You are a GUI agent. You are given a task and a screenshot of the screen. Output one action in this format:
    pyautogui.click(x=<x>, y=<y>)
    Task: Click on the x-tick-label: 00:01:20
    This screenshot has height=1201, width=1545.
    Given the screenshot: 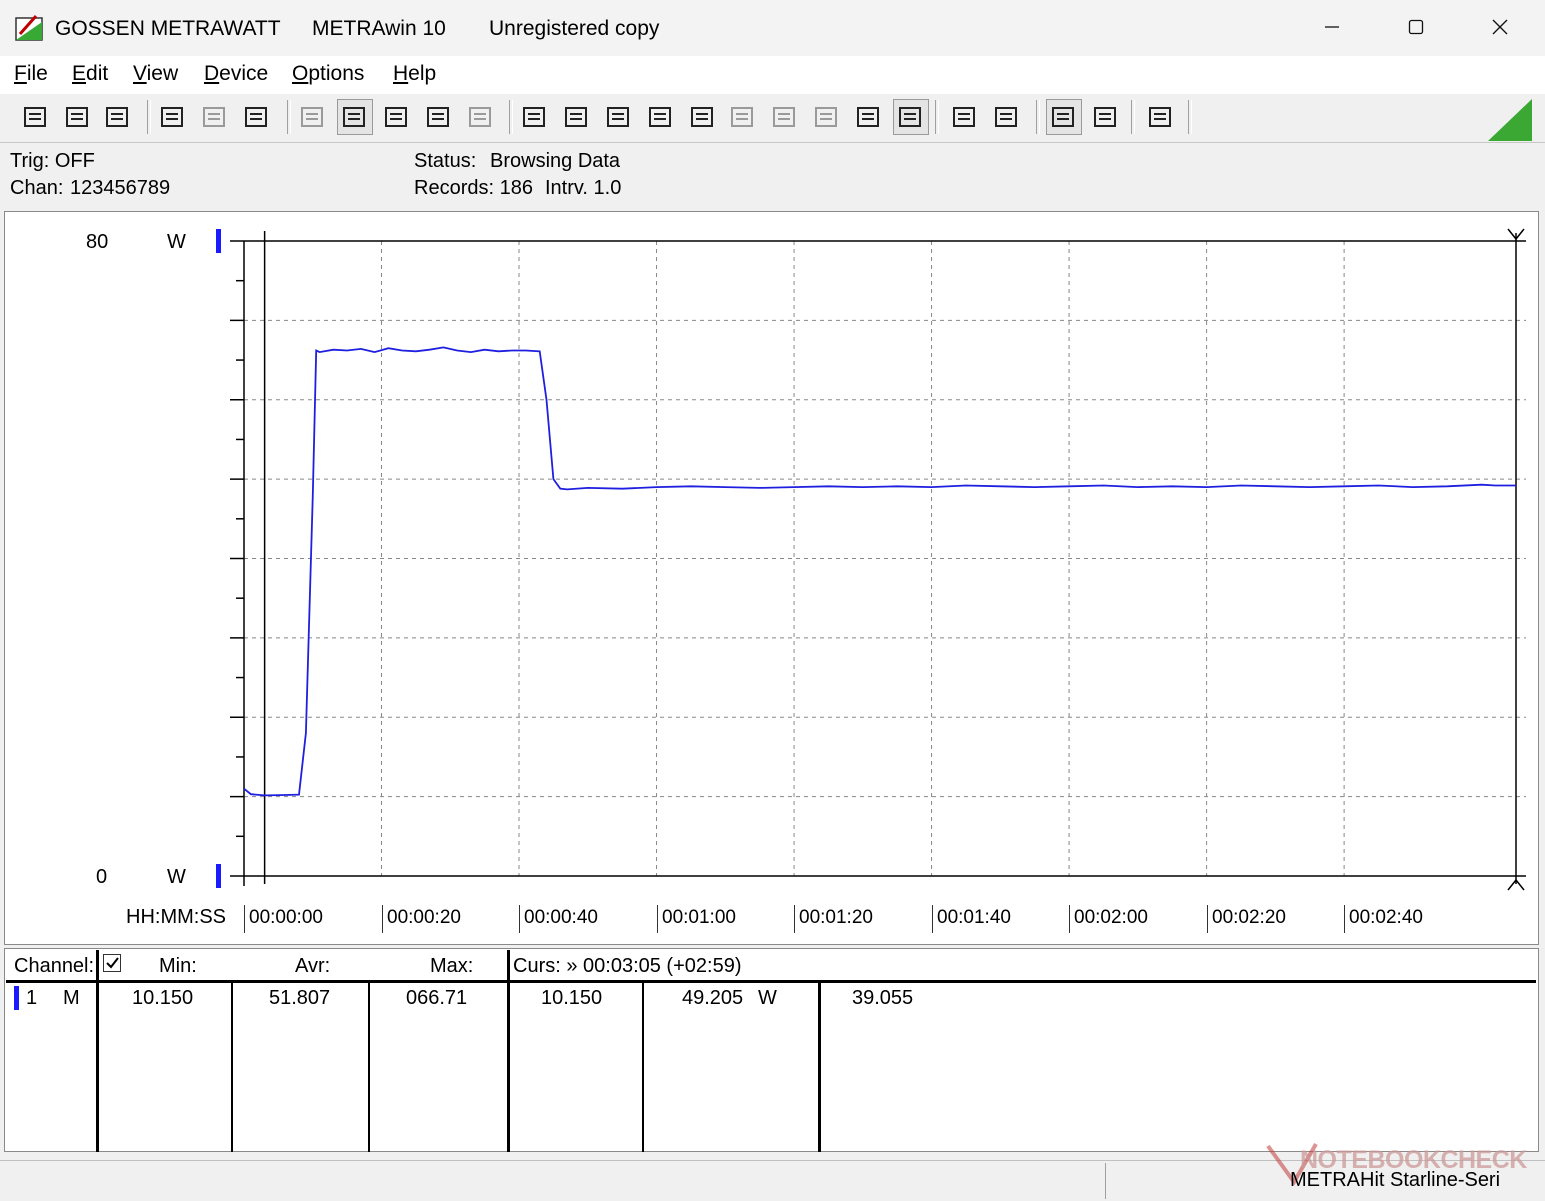 What is the action you would take?
    pyautogui.click(x=833, y=919)
    